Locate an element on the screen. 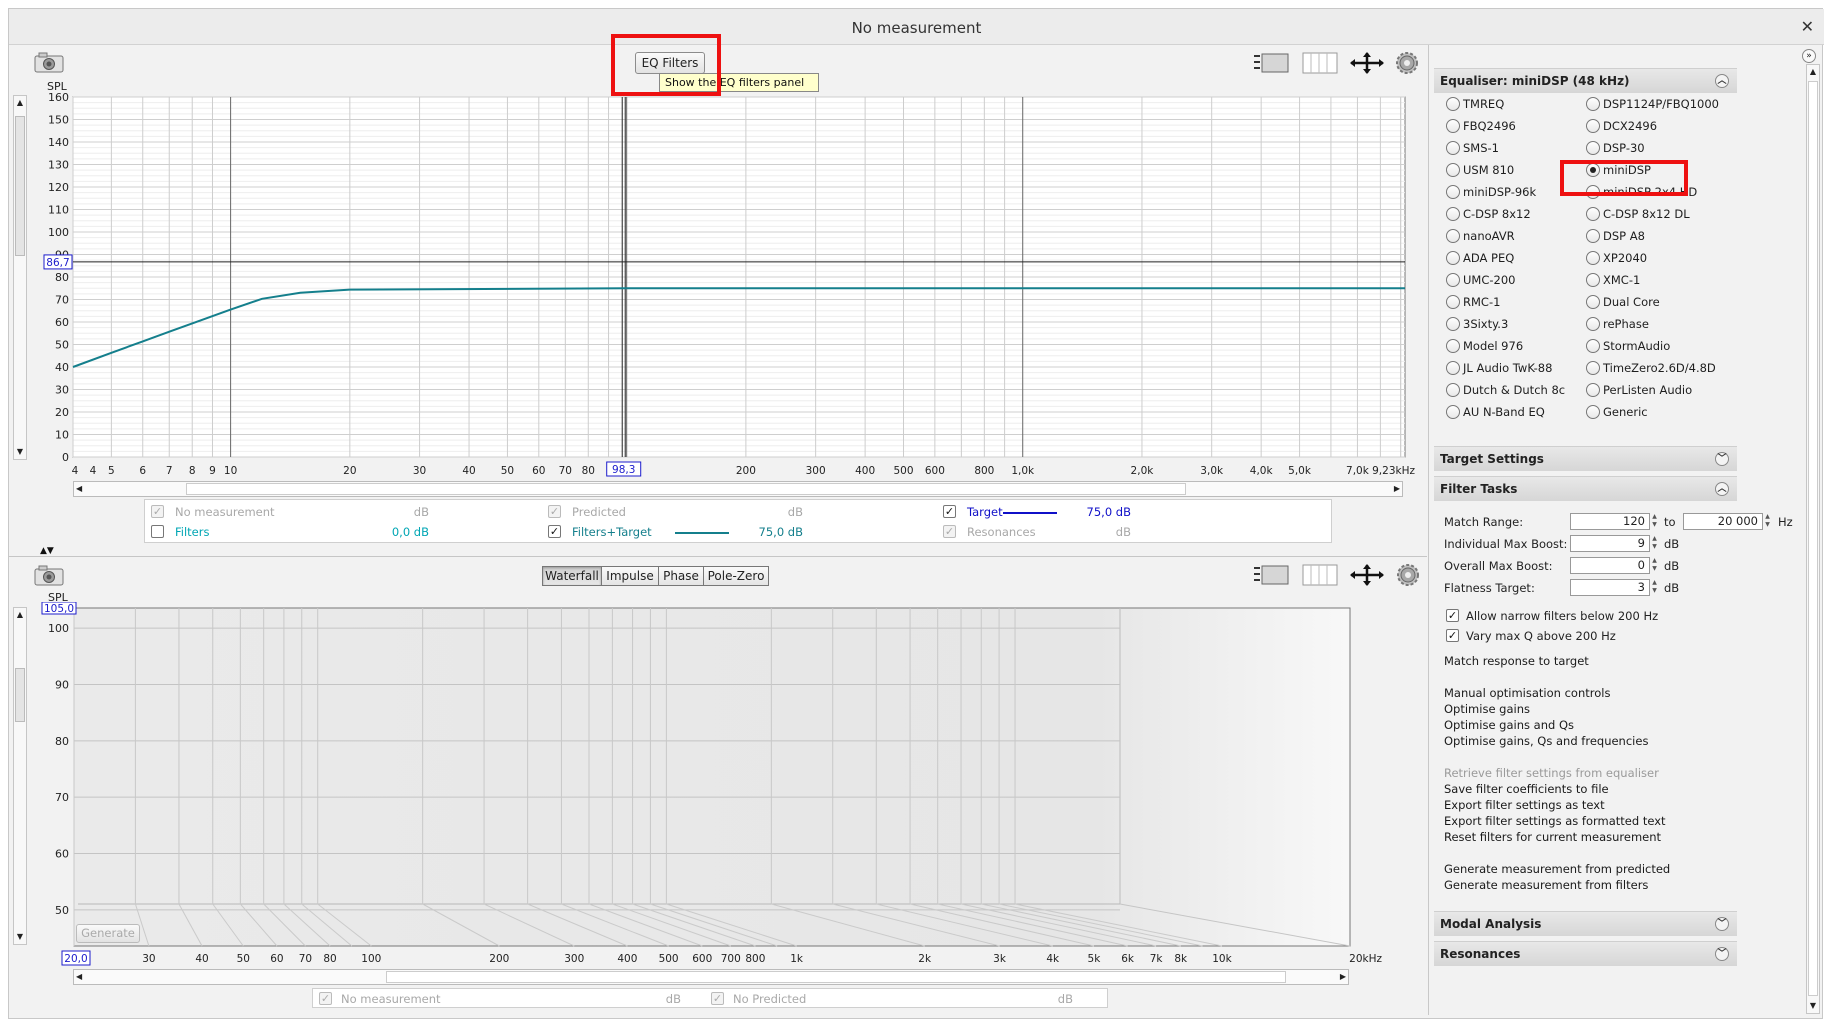 Image resolution: width=1831 pixels, height=1025 pixels. equaliser-label: USM 810 is located at coordinates (1488, 170).